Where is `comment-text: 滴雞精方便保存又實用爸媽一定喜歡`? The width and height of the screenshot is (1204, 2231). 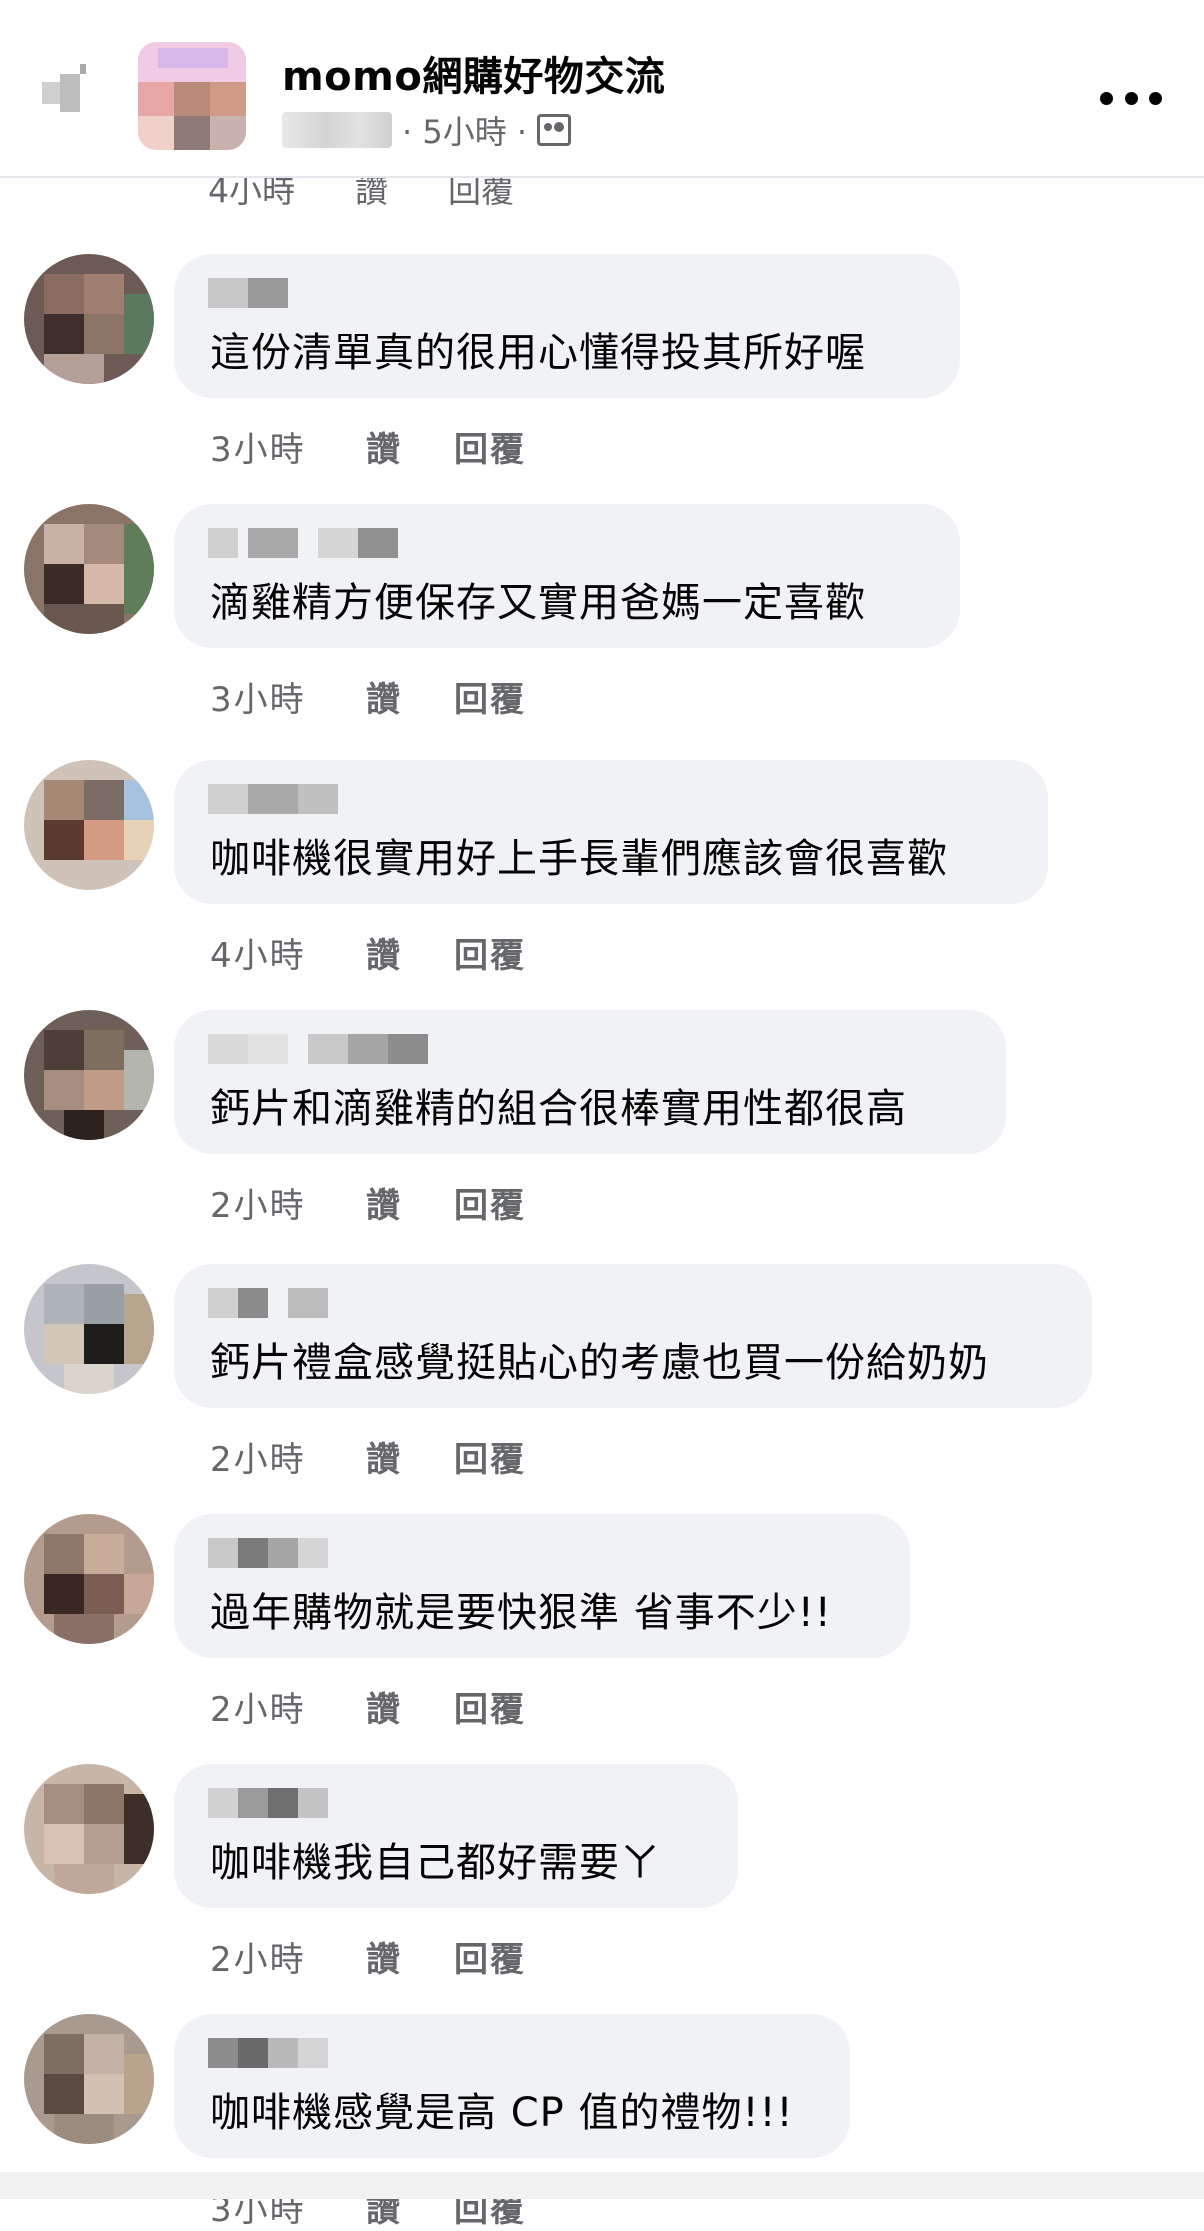 comment-text: 滴雞精方便保存又實用爸媽一定喜歡 is located at coordinates (538, 603).